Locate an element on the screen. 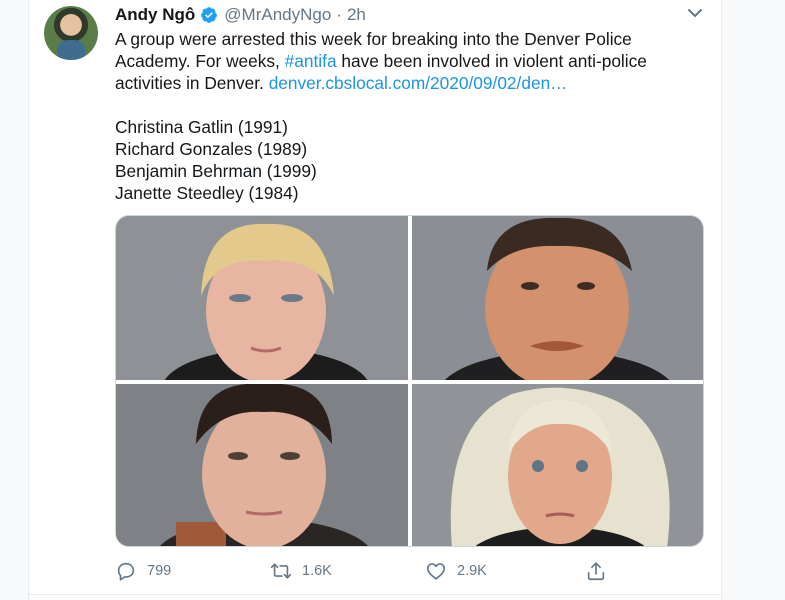  like-button: 2.9K is located at coordinates (456, 571).